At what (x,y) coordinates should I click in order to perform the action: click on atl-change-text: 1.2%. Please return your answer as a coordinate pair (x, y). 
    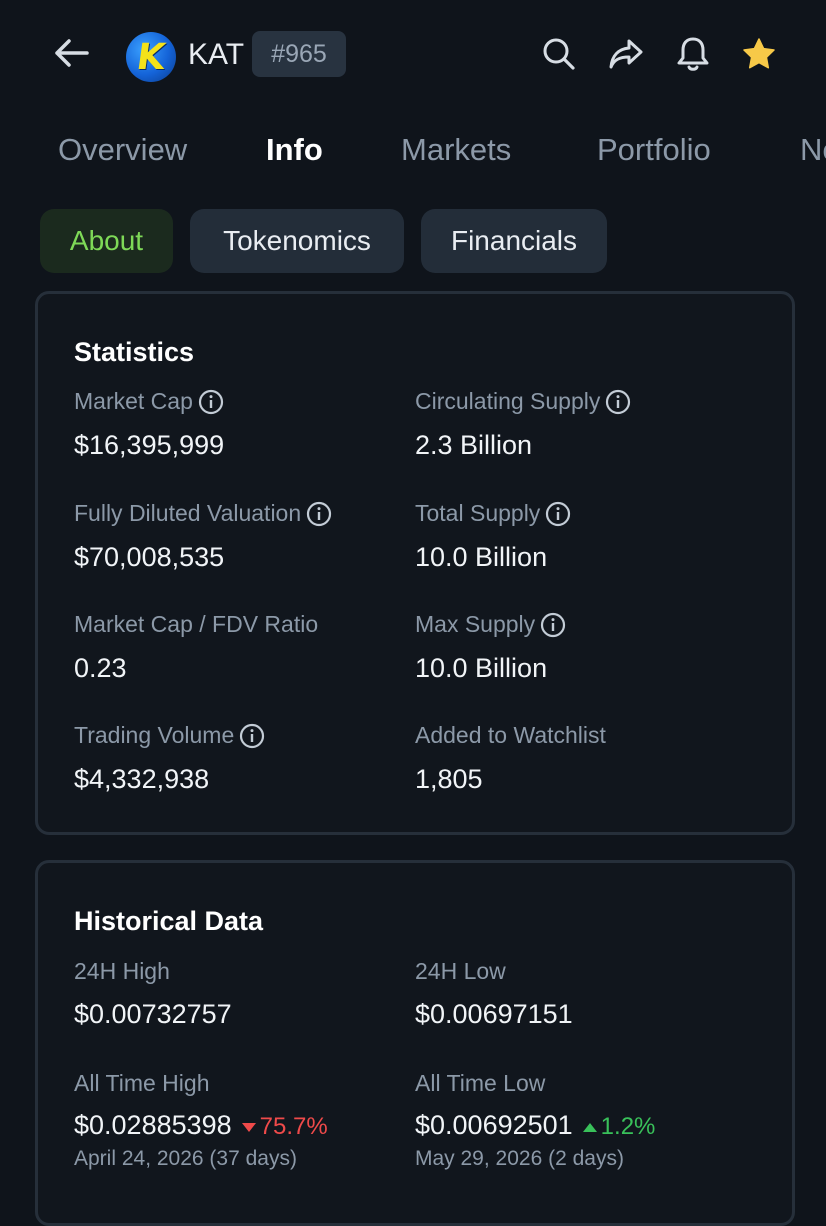
    Looking at the image, I should click on (628, 1126).